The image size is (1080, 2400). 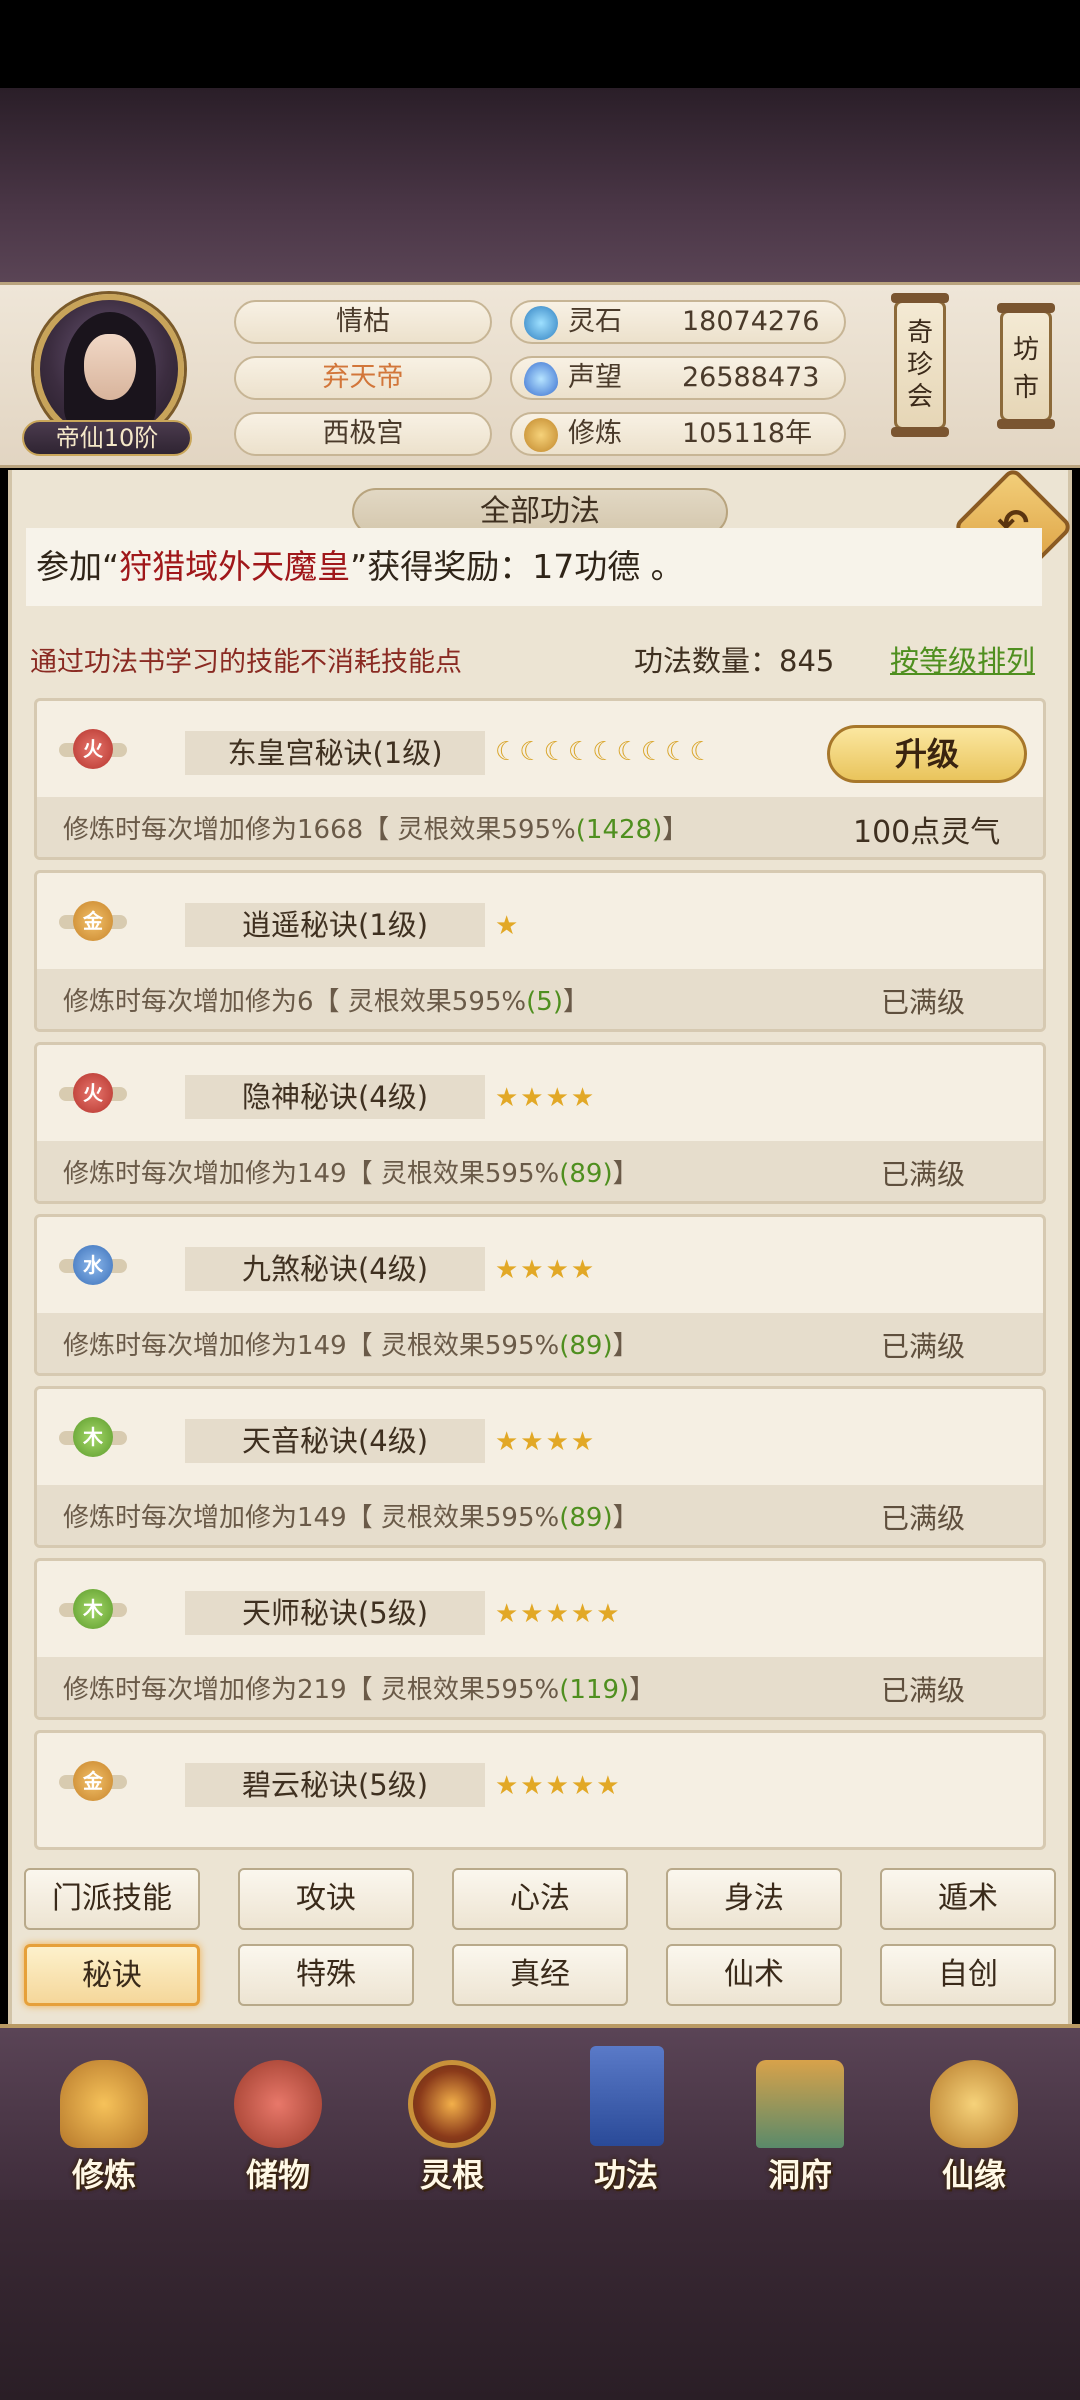 I want to click on stat-value: 105118年, so click(x=747, y=433).